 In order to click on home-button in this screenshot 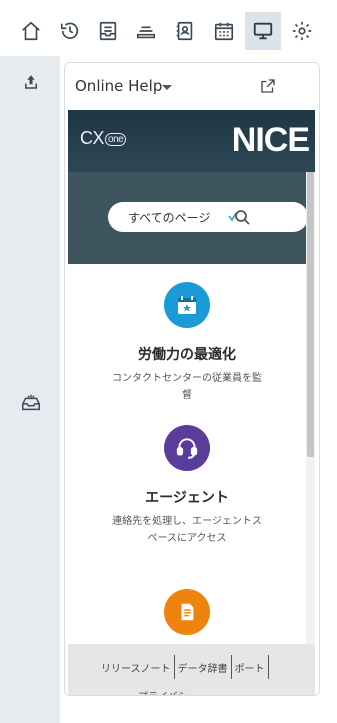, I will do `click(31, 31)`.